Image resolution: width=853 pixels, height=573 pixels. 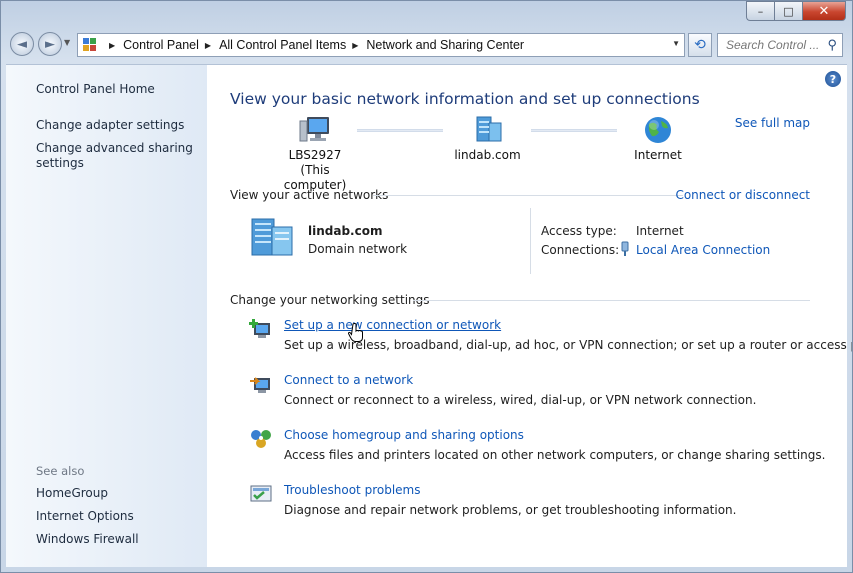 What do you see at coordinates (85, 516) in the screenshot?
I see `internet-options-link: Internet Options` at bounding box center [85, 516].